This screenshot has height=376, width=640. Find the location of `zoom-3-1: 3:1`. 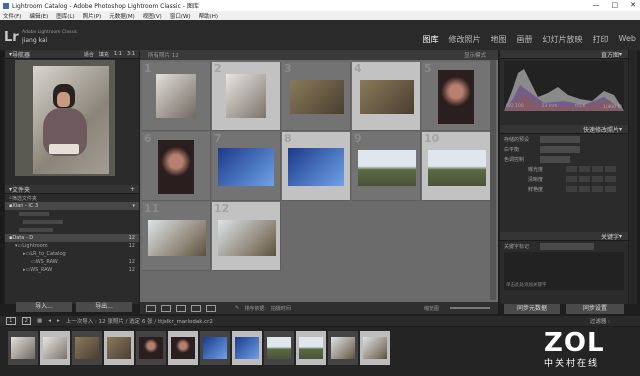

zoom-3-1: 3:1 is located at coordinates (131, 54).